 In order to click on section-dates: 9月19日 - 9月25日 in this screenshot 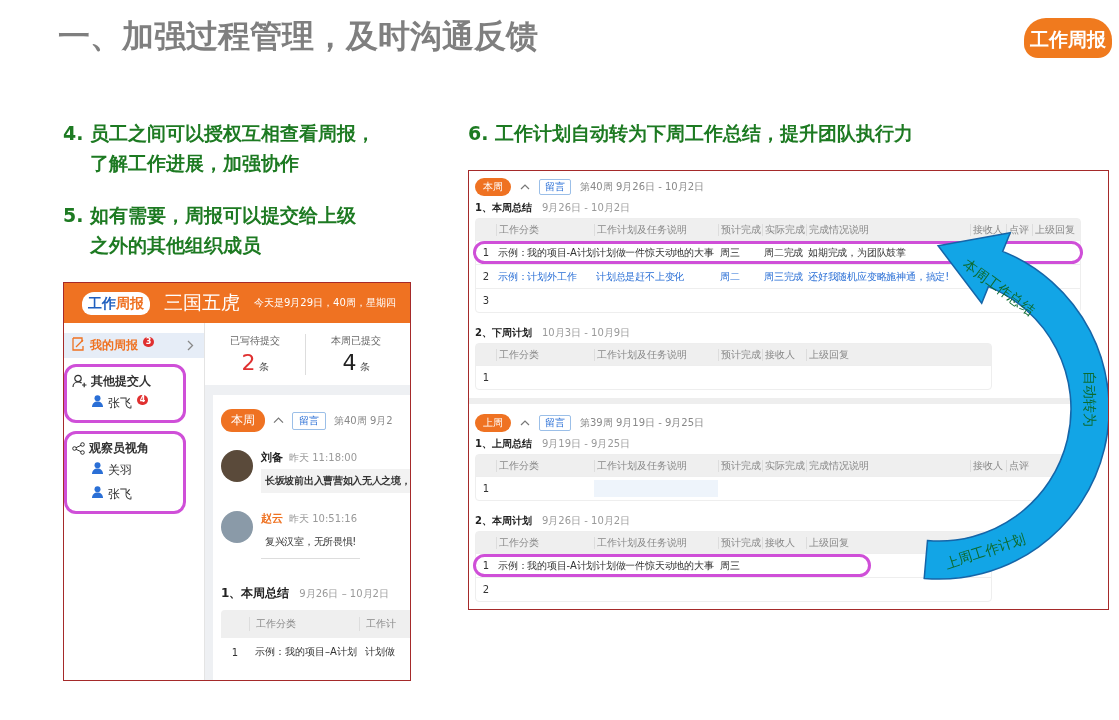, I will do `click(586, 444)`.